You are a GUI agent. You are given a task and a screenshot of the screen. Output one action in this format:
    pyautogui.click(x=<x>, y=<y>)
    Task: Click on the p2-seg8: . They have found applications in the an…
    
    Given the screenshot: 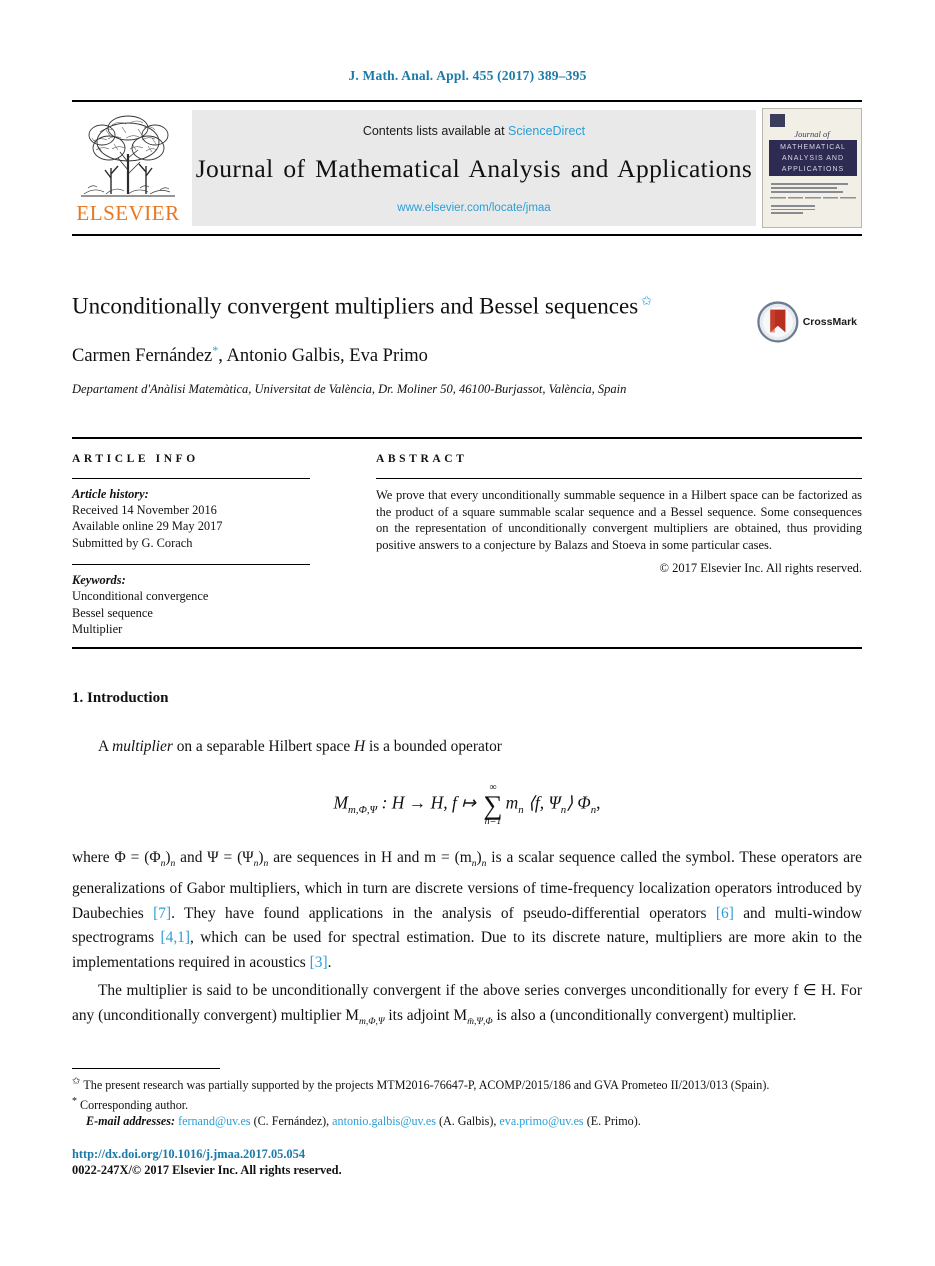 What is the action you would take?
    pyautogui.click(x=443, y=913)
    